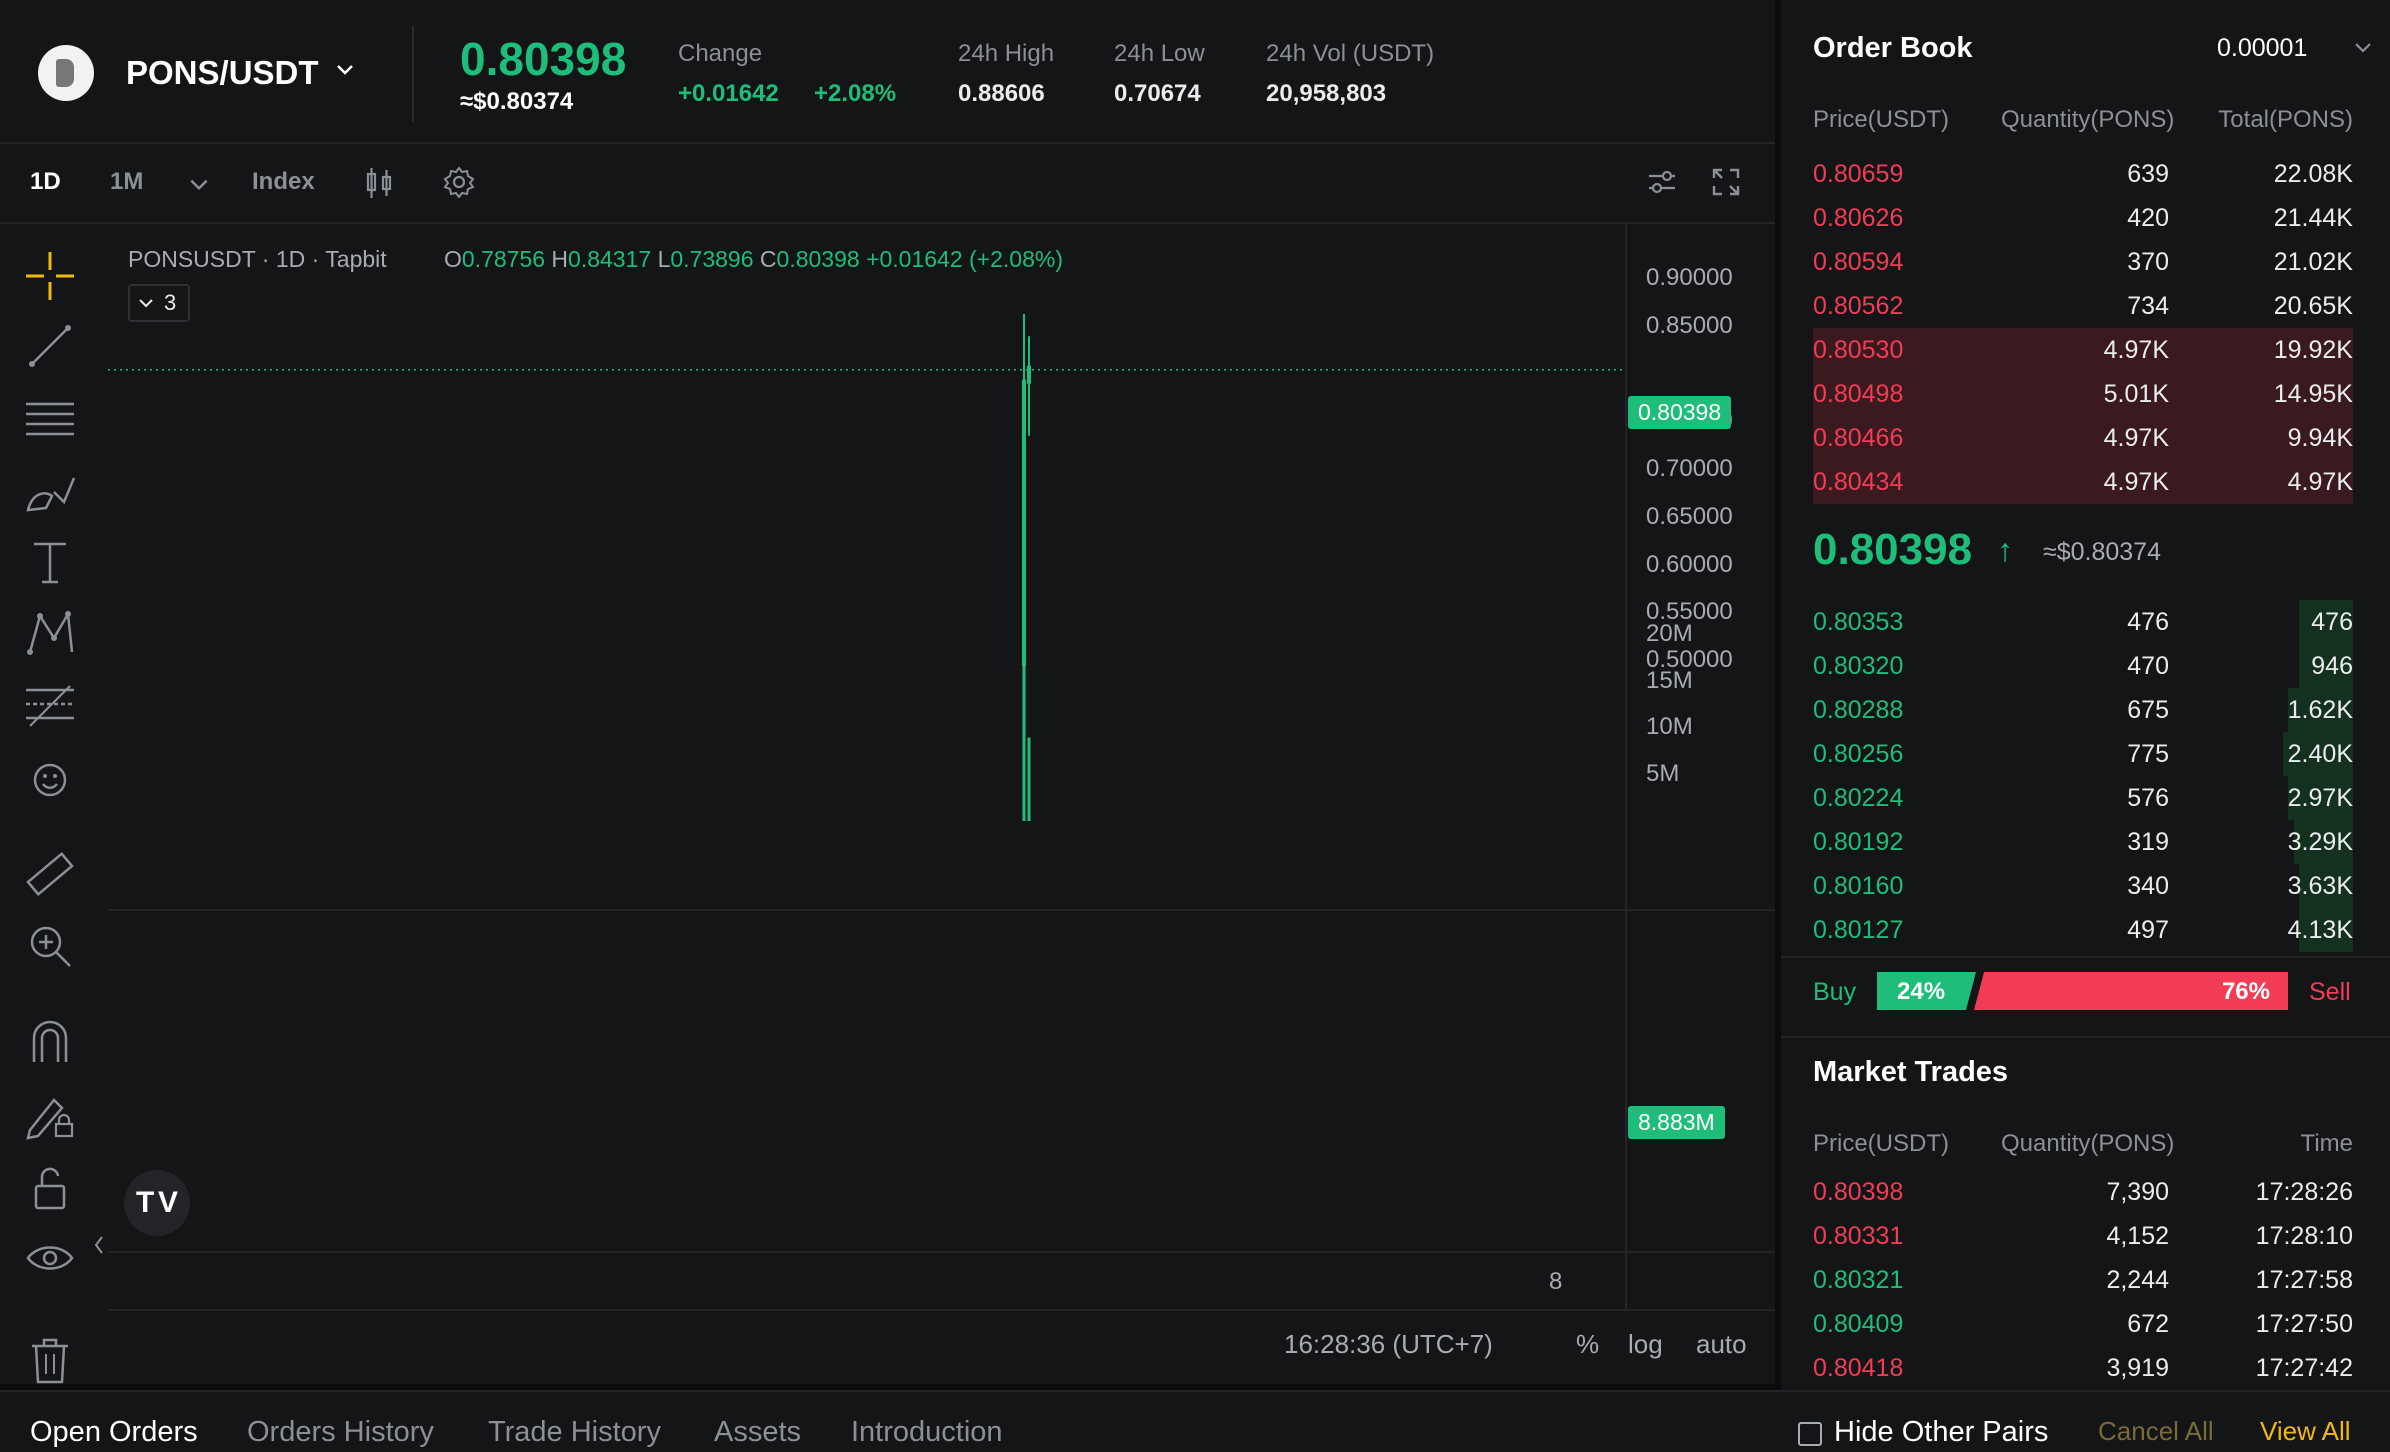 The height and width of the screenshot is (1452, 2390). I want to click on mt-col-price: Price(USDT), so click(1881, 1143).